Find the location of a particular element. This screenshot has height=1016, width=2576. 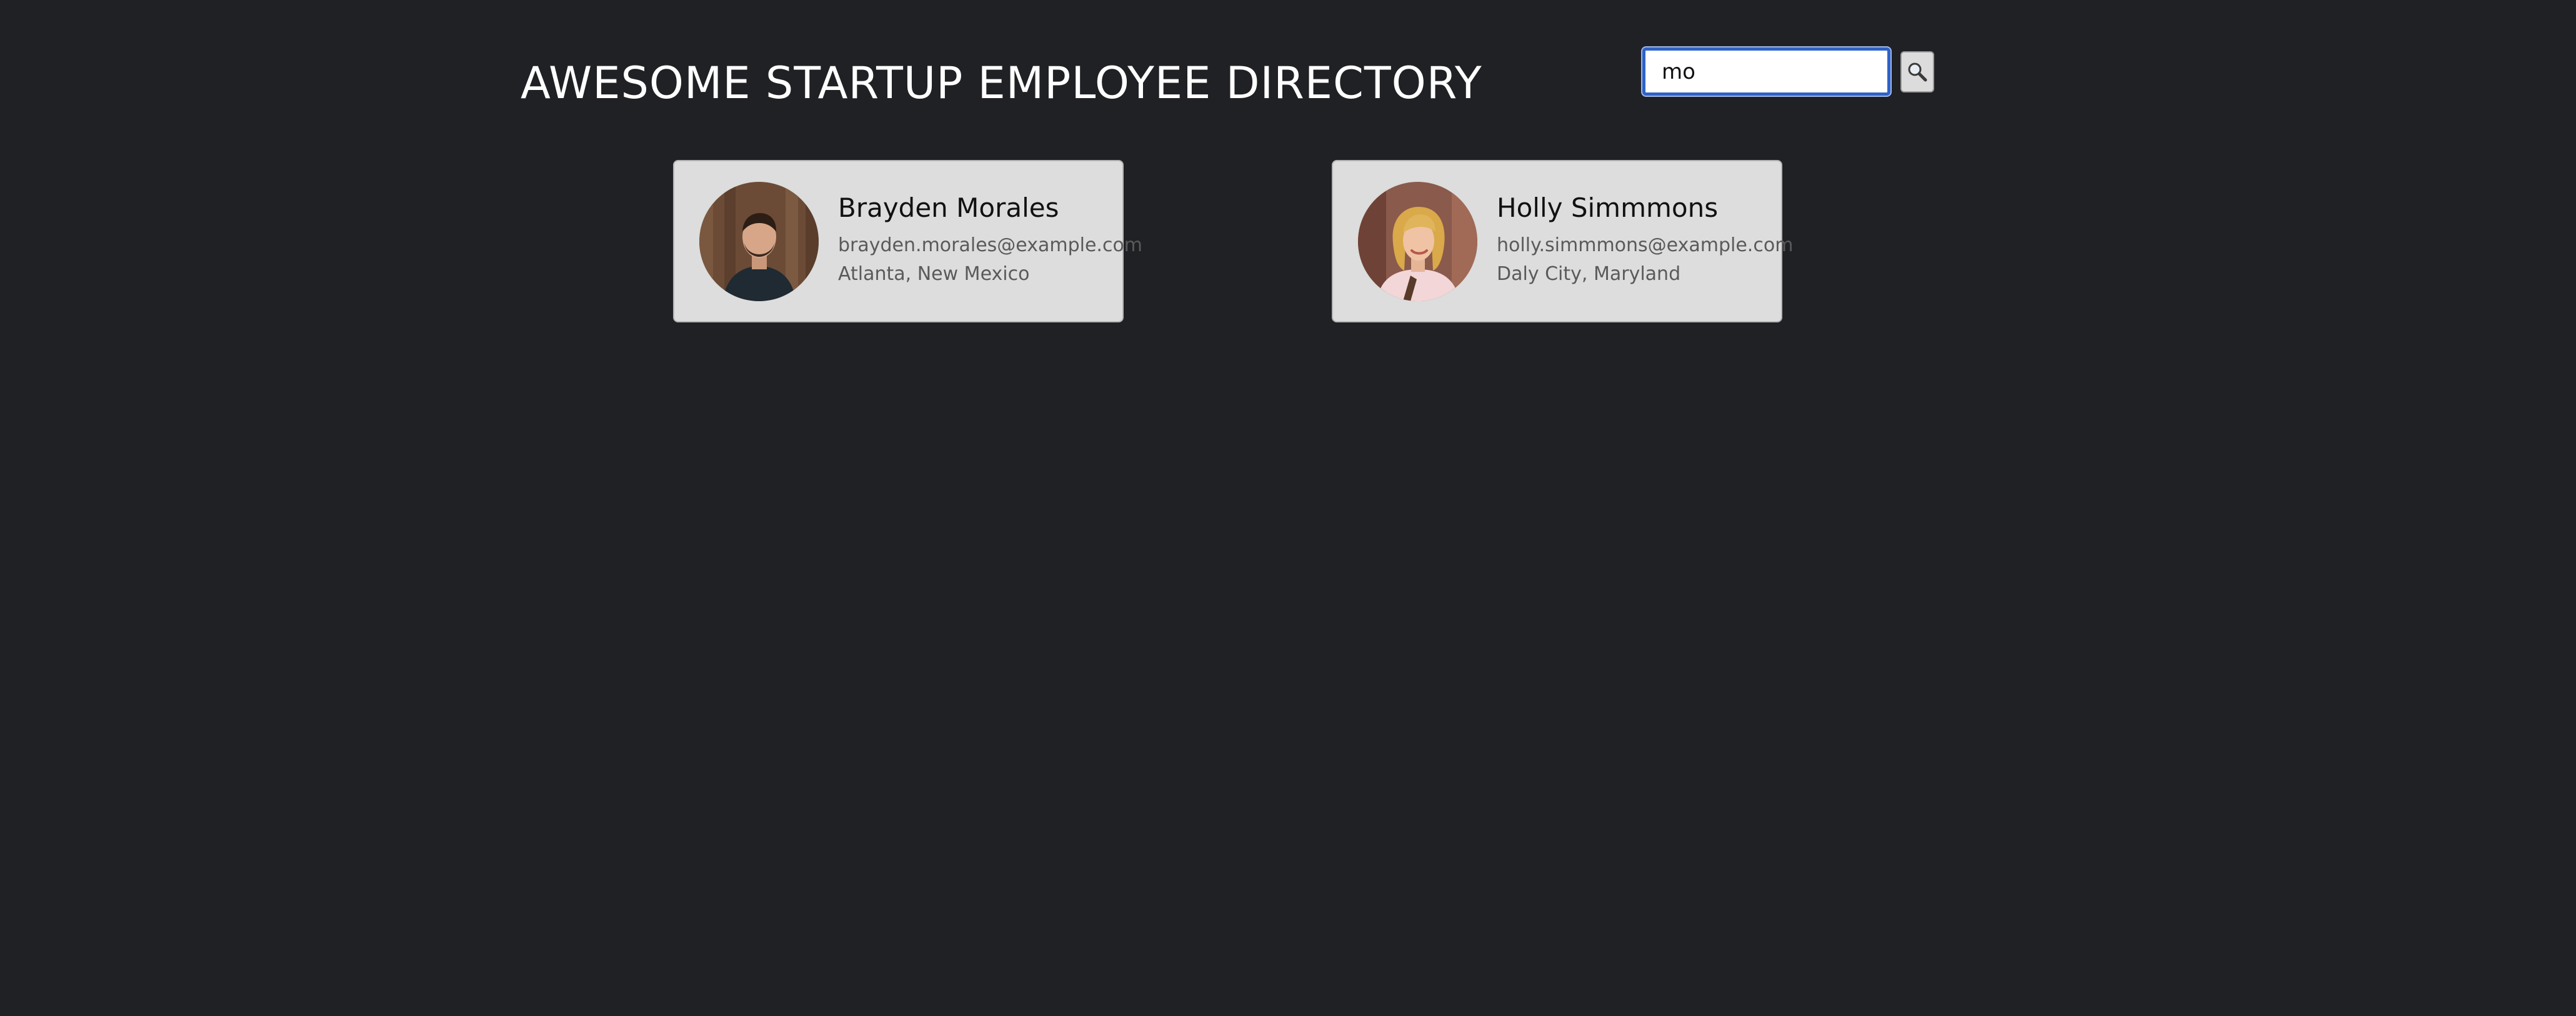

employee-name: Holly Simmmons is located at coordinates (1608, 207).